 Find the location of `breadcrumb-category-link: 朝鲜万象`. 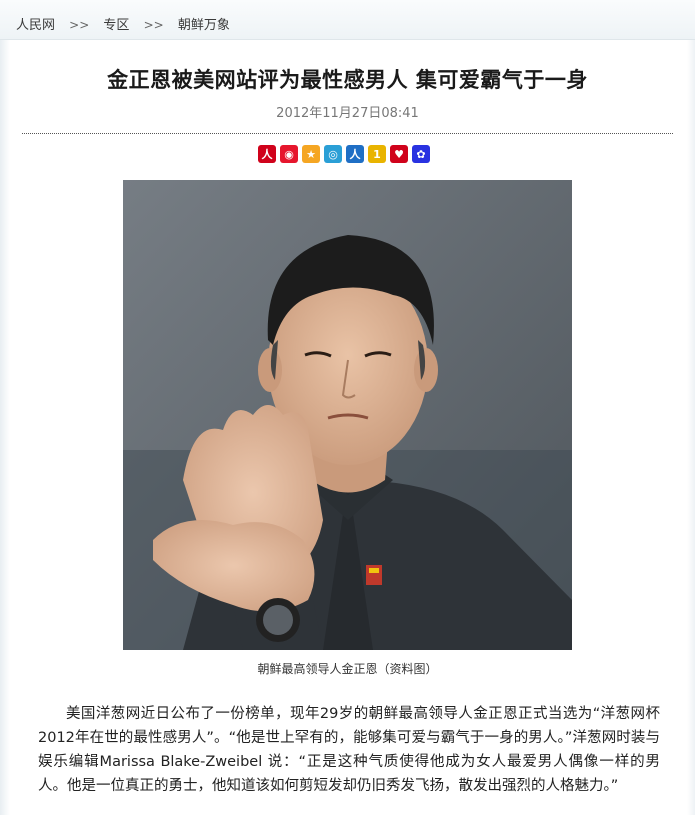

breadcrumb-category-link: 朝鲜万象 is located at coordinates (204, 25).